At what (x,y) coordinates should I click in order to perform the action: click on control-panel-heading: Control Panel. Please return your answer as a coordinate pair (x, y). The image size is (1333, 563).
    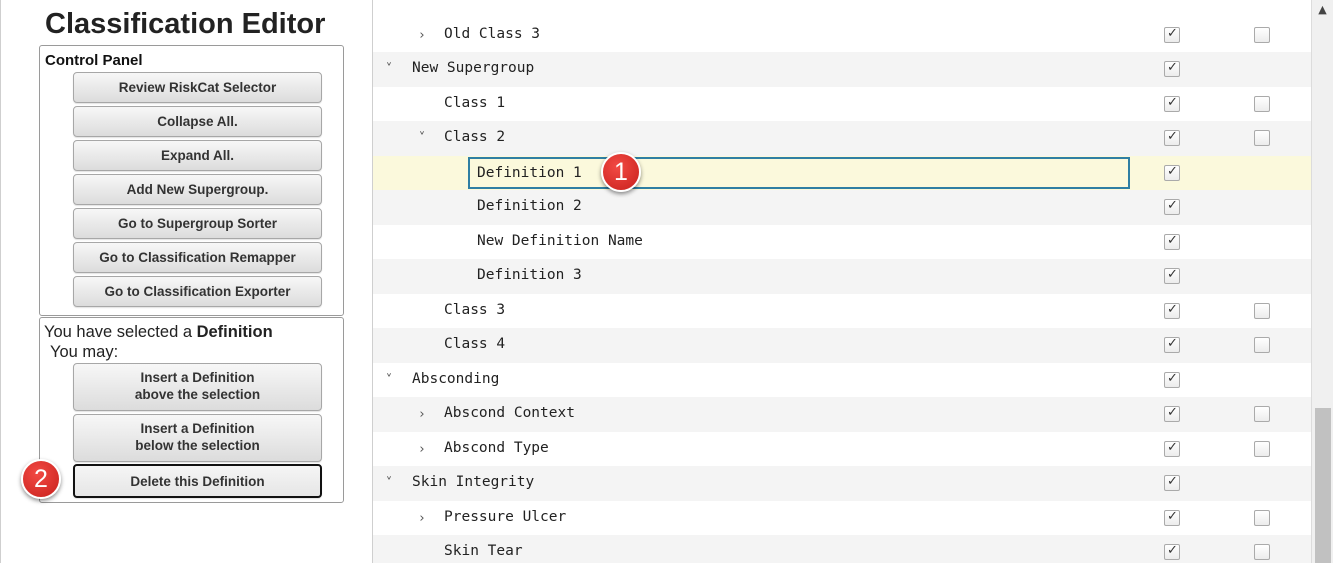
    Looking at the image, I should click on (94, 60).